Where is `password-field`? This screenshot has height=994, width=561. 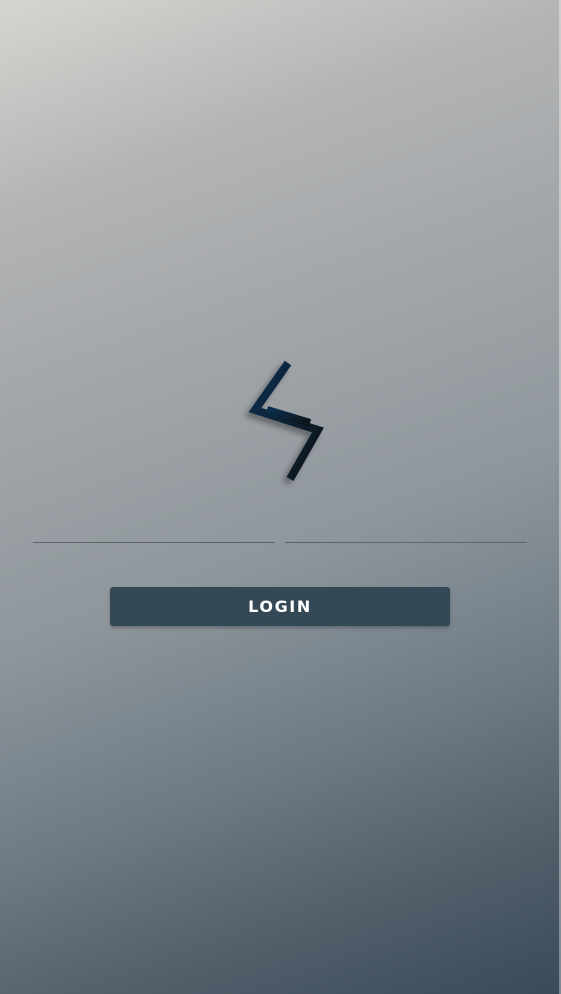 password-field is located at coordinates (406, 532).